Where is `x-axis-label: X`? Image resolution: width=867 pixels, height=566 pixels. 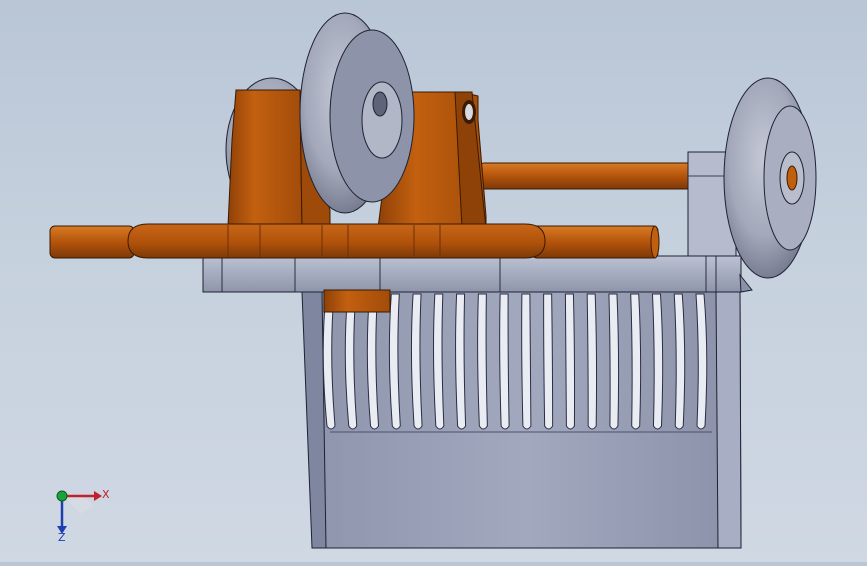 x-axis-label: X is located at coordinates (106, 494).